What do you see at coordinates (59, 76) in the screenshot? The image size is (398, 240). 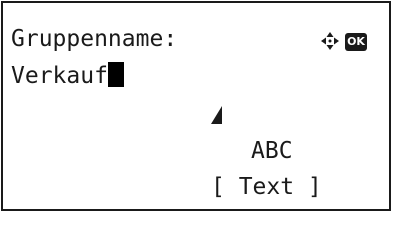 I see `group-name-value: Verkauf` at bounding box center [59, 76].